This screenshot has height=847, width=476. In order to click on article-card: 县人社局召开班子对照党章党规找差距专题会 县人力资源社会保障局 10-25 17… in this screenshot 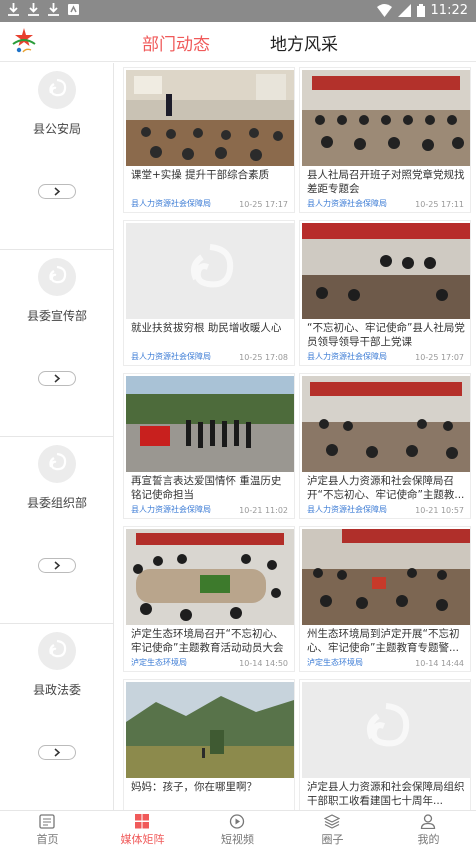, I will do `click(385, 140)`.